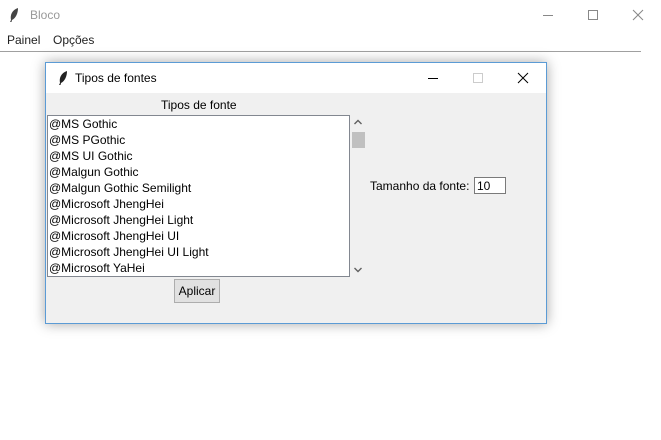 Image resolution: width=661 pixels, height=440 pixels. I want to click on dialog-close-button, so click(523, 78).